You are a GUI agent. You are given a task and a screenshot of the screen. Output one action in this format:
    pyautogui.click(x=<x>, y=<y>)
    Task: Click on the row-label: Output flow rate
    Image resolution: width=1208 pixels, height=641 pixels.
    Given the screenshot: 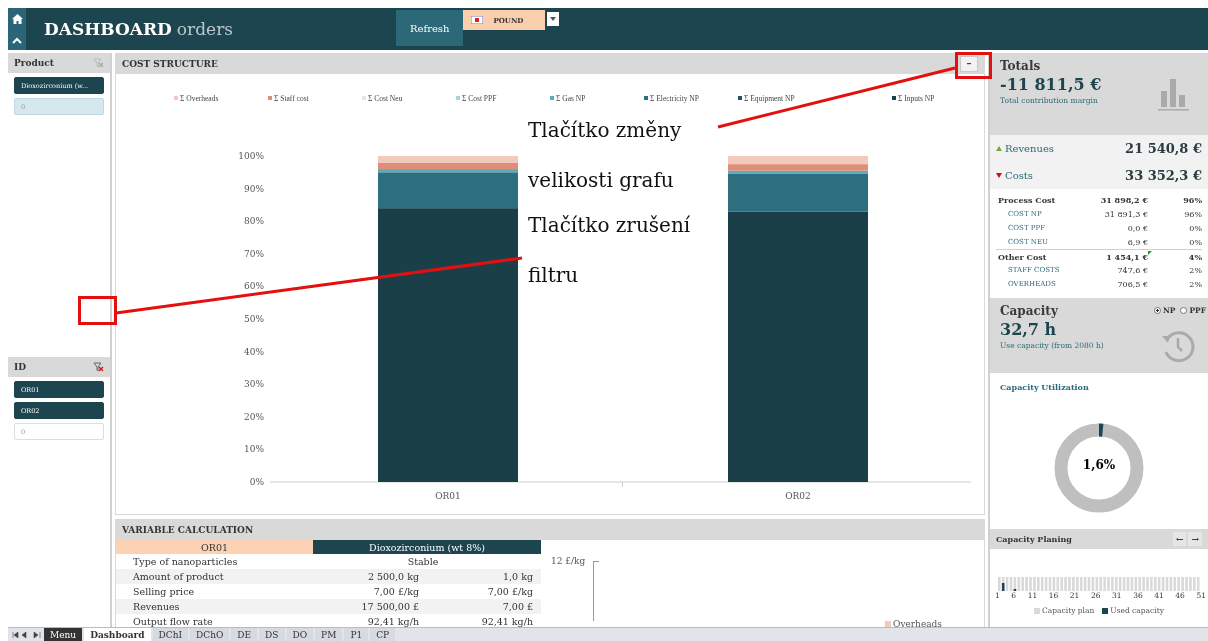 What is the action you would take?
    pyautogui.click(x=173, y=621)
    